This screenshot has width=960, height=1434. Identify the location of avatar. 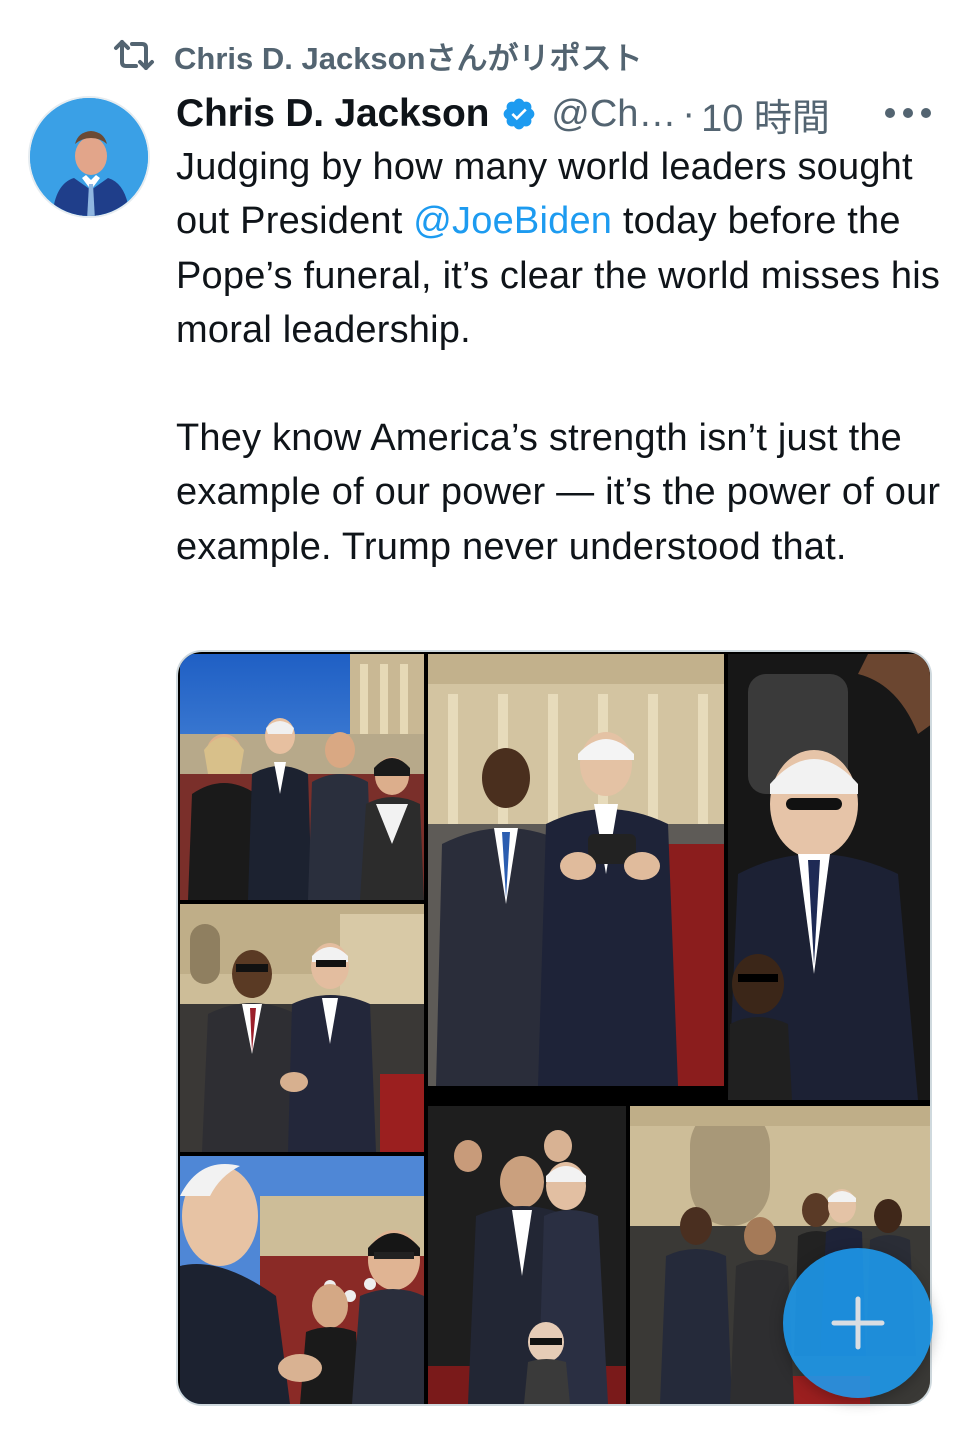
(89, 157).